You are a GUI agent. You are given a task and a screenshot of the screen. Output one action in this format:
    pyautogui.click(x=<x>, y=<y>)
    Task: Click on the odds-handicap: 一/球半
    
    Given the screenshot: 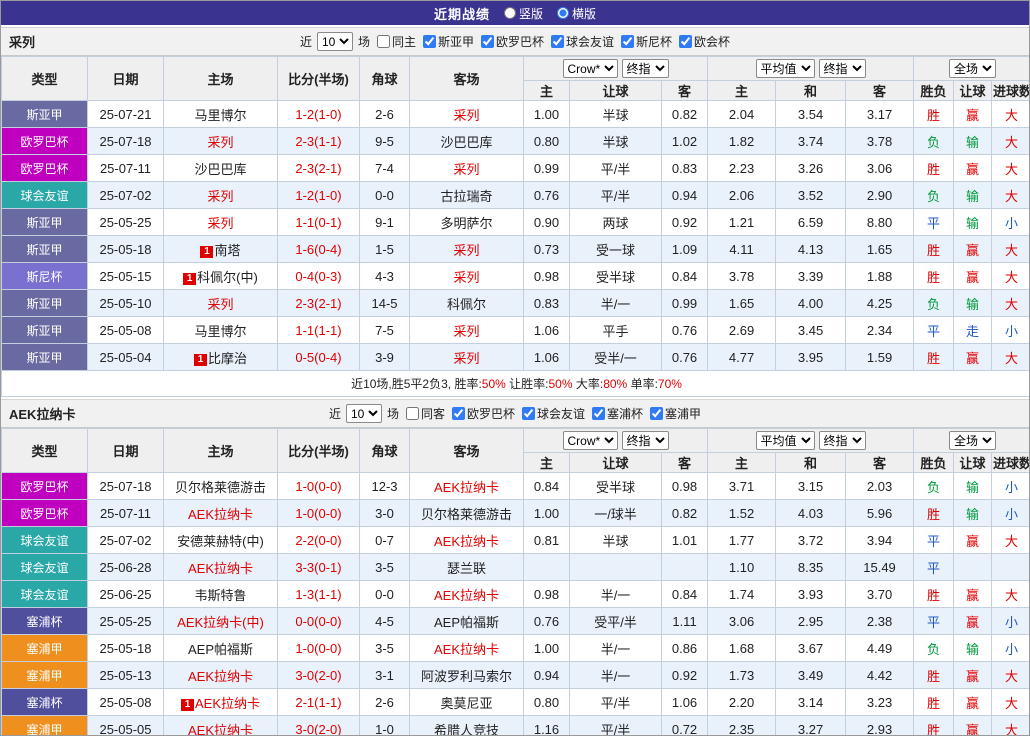 What is the action you would take?
    pyautogui.click(x=615, y=513)
    